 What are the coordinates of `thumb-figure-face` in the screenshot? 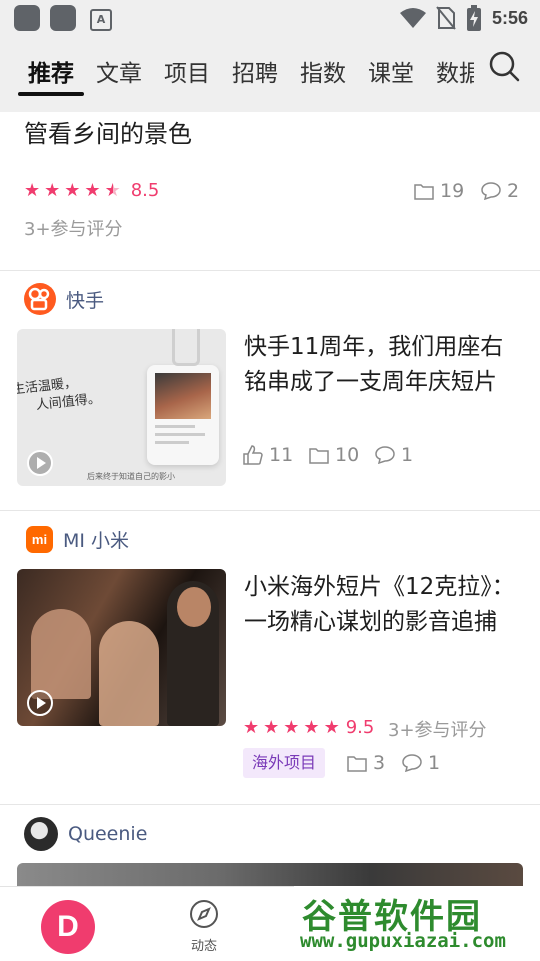 It's located at (194, 607).